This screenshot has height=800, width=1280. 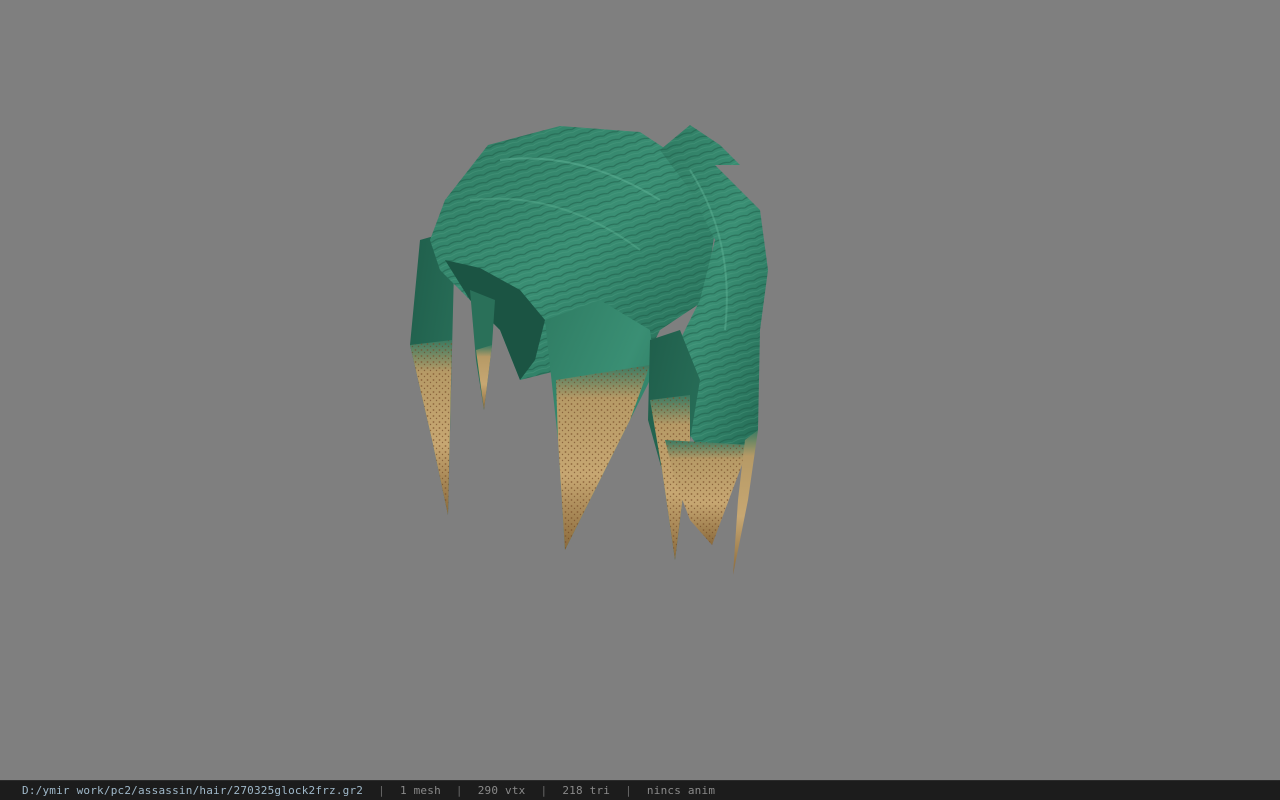 I want to click on triangle-count-label: 218 tri, so click(x=586, y=790).